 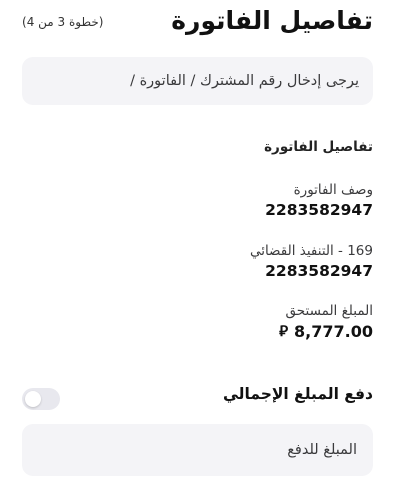 What do you see at coordinates (272, 20) in the screenshot?
I see `page-title: تفاصيل الفاتورة` at bounding box center [272, 20].